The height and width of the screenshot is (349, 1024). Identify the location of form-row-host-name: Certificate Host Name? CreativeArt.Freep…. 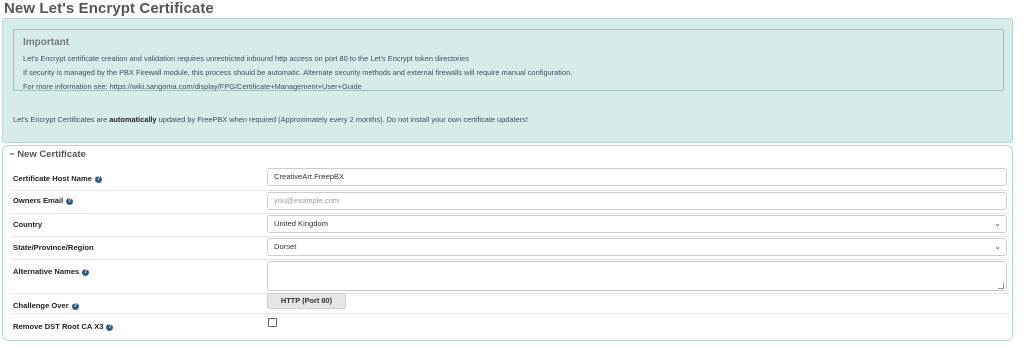
(510, 179).